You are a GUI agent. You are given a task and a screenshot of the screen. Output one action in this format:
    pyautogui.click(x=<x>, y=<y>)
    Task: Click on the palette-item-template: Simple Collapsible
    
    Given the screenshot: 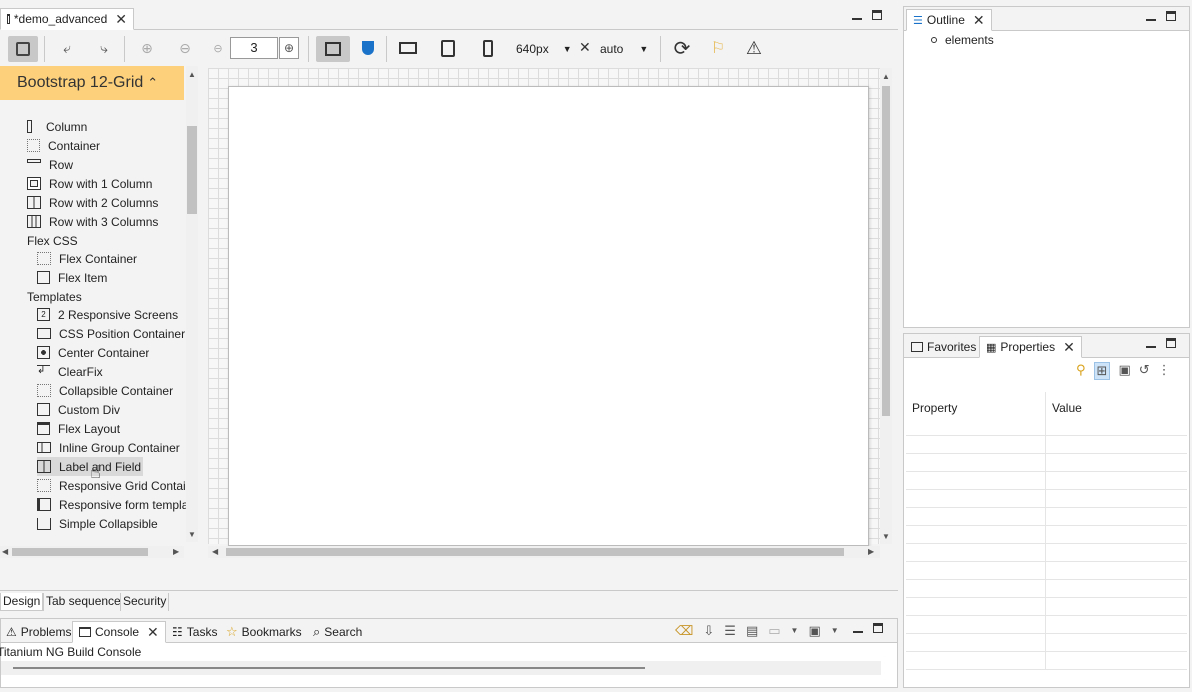 What is the action you would take?
    pyautogui.click(x=97, y=523)
    